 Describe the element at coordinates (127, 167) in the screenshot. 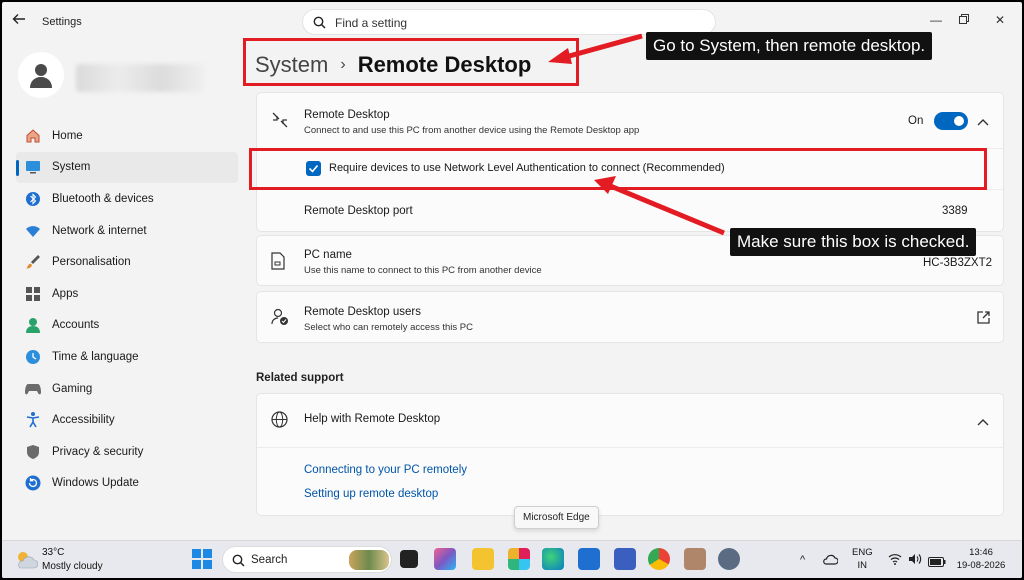

I see `sidebar-item-system: System` at that location.